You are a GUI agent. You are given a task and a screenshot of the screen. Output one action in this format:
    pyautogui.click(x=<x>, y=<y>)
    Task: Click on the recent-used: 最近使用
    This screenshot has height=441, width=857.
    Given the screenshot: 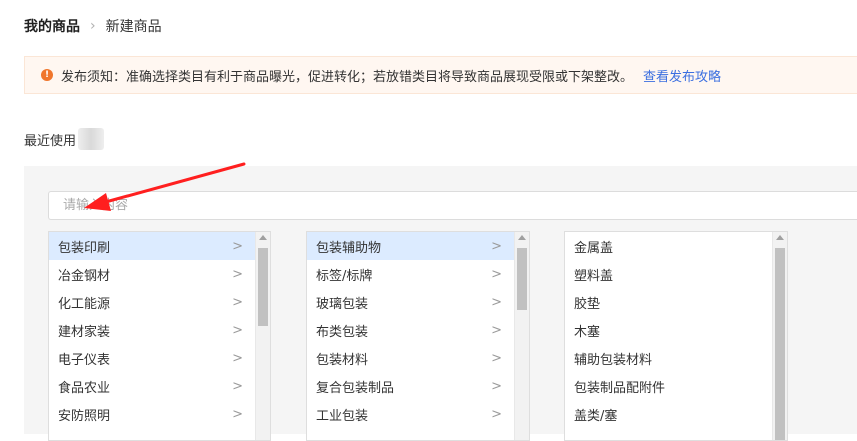 What is the action you would take?
    pyautogui.click(x=64, y=139)
    